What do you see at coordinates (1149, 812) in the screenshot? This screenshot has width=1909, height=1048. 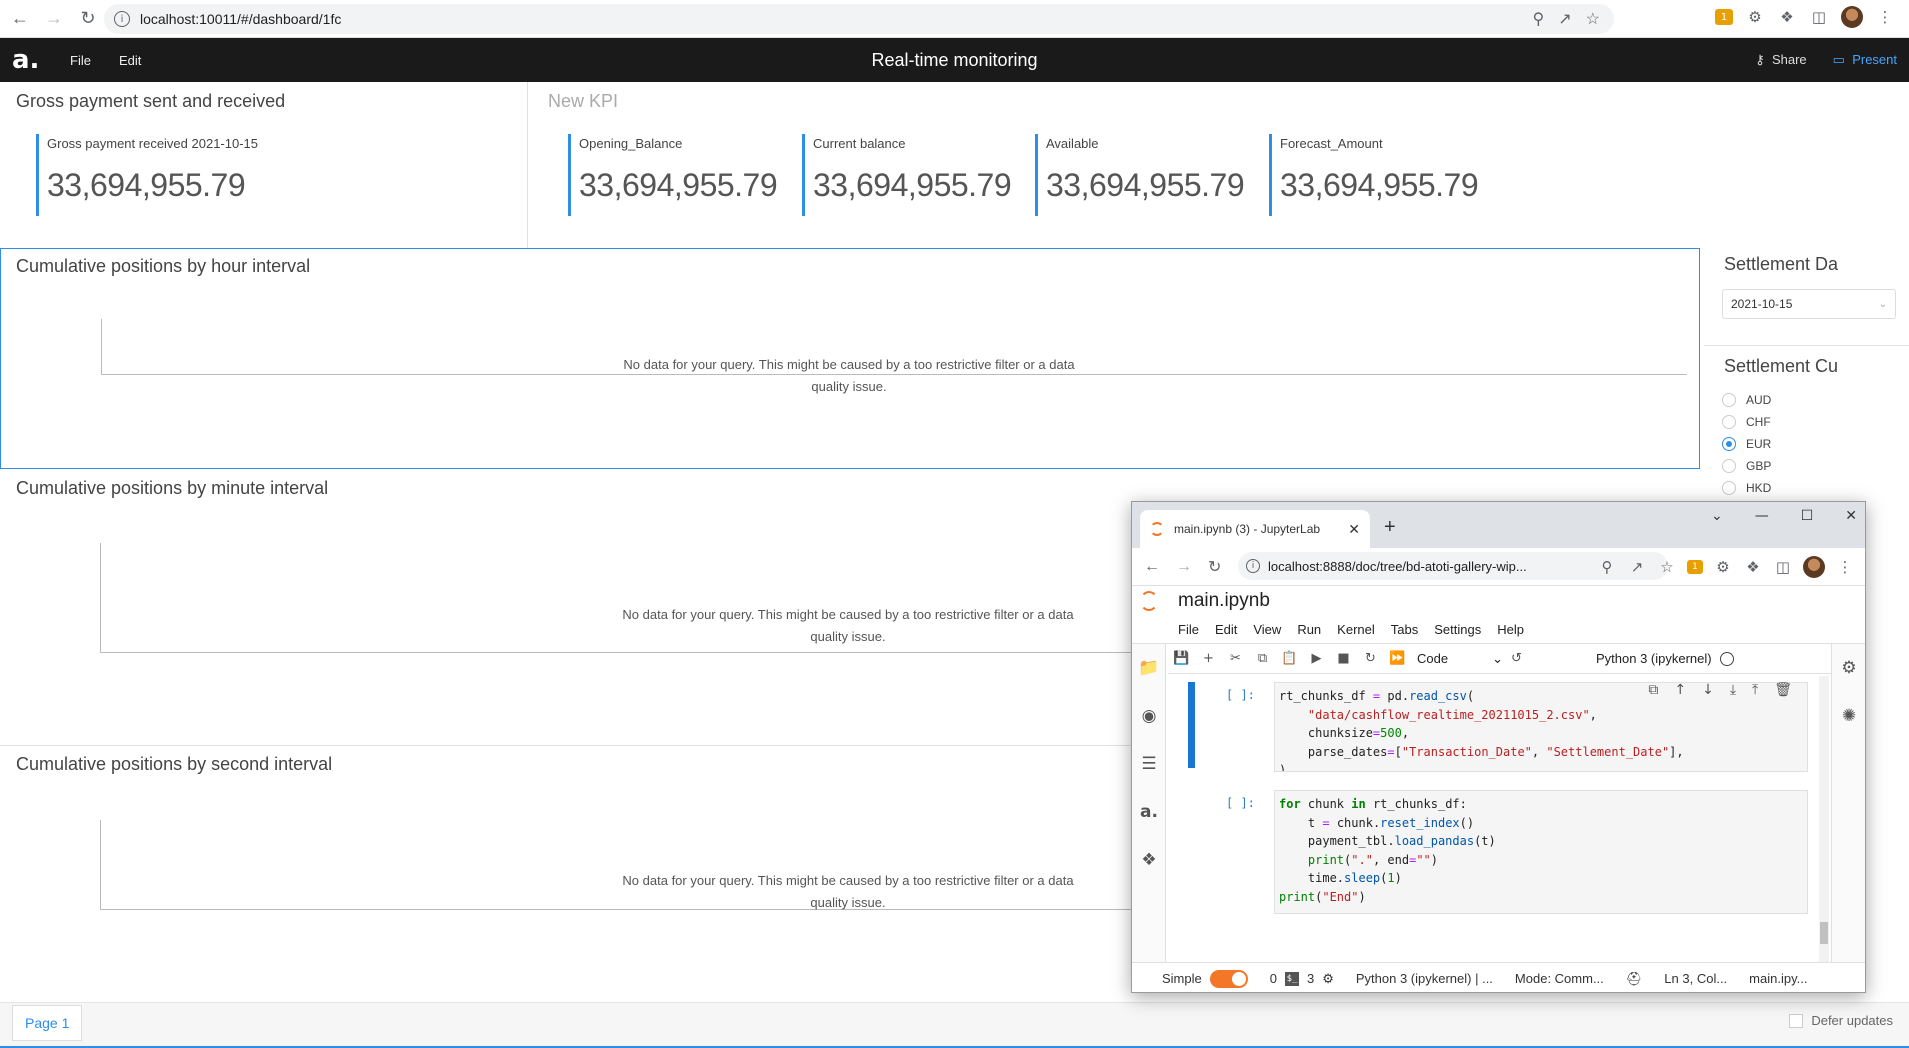 I see `atoti-extension-icon: a.` at bounding box center [1149, 812].